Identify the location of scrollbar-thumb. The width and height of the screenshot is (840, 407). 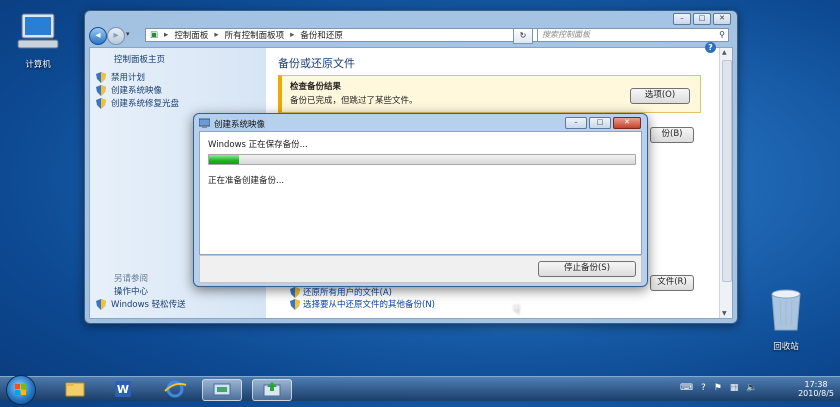
(727, 171).